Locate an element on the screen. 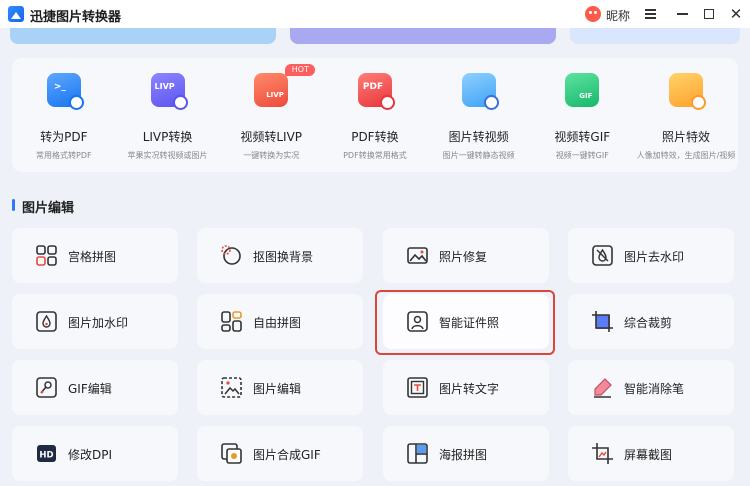 The width and height of the screenshot is (750, 486). maximize-button is located at coordinates (709, 14).